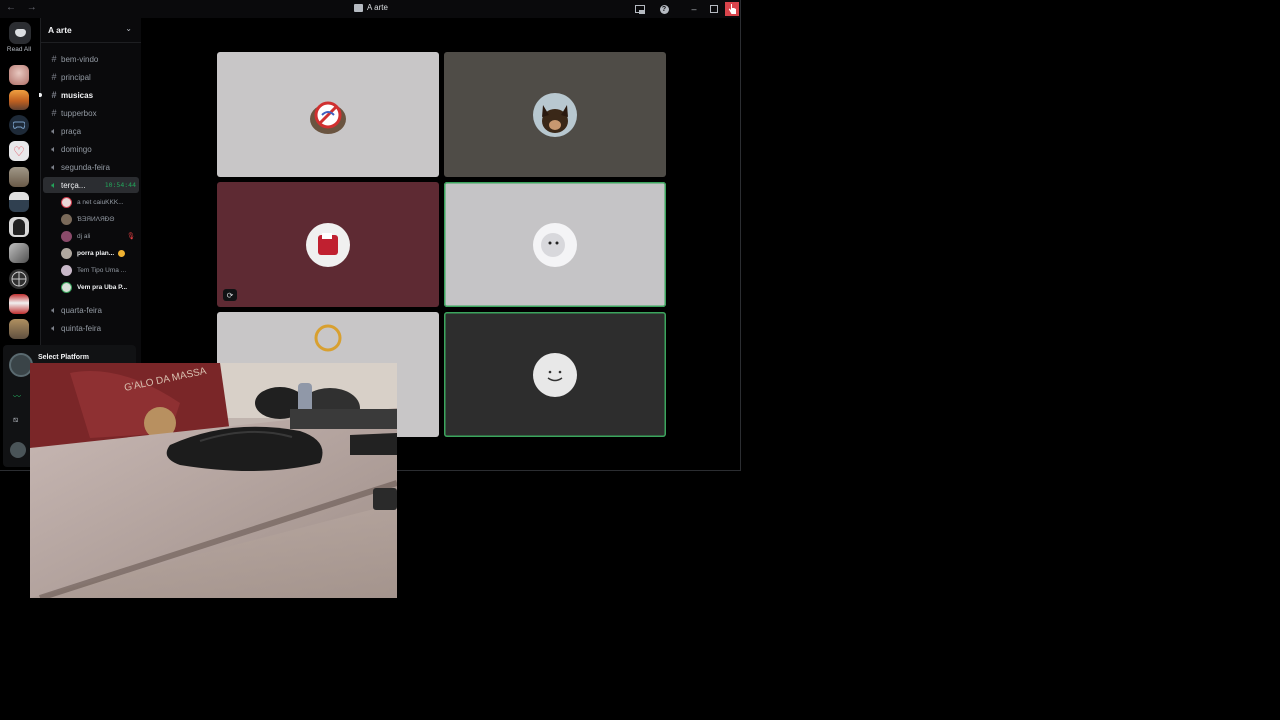 The width and height of the screenshot is (1280, 720). Describe the element at coordinates (76, 149) in the screenshot. I see `channel-label: domingo` at that location.